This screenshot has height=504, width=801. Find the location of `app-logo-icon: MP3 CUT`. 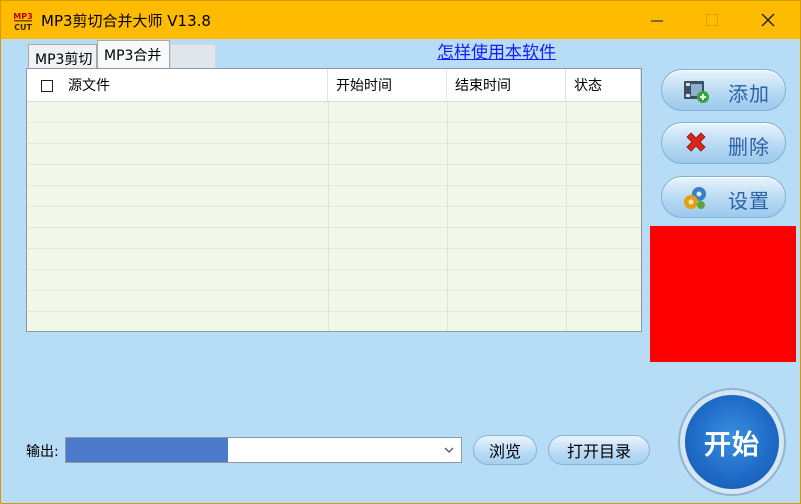

app-logo-icon: MP3 CUT is located at coordinates (23, 21).